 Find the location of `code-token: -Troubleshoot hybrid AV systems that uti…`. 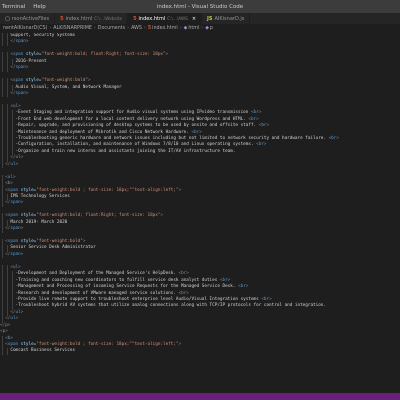

code-token: -Troubleshoot hybrid AV systems that uti… is located at coordinates (170, 306).